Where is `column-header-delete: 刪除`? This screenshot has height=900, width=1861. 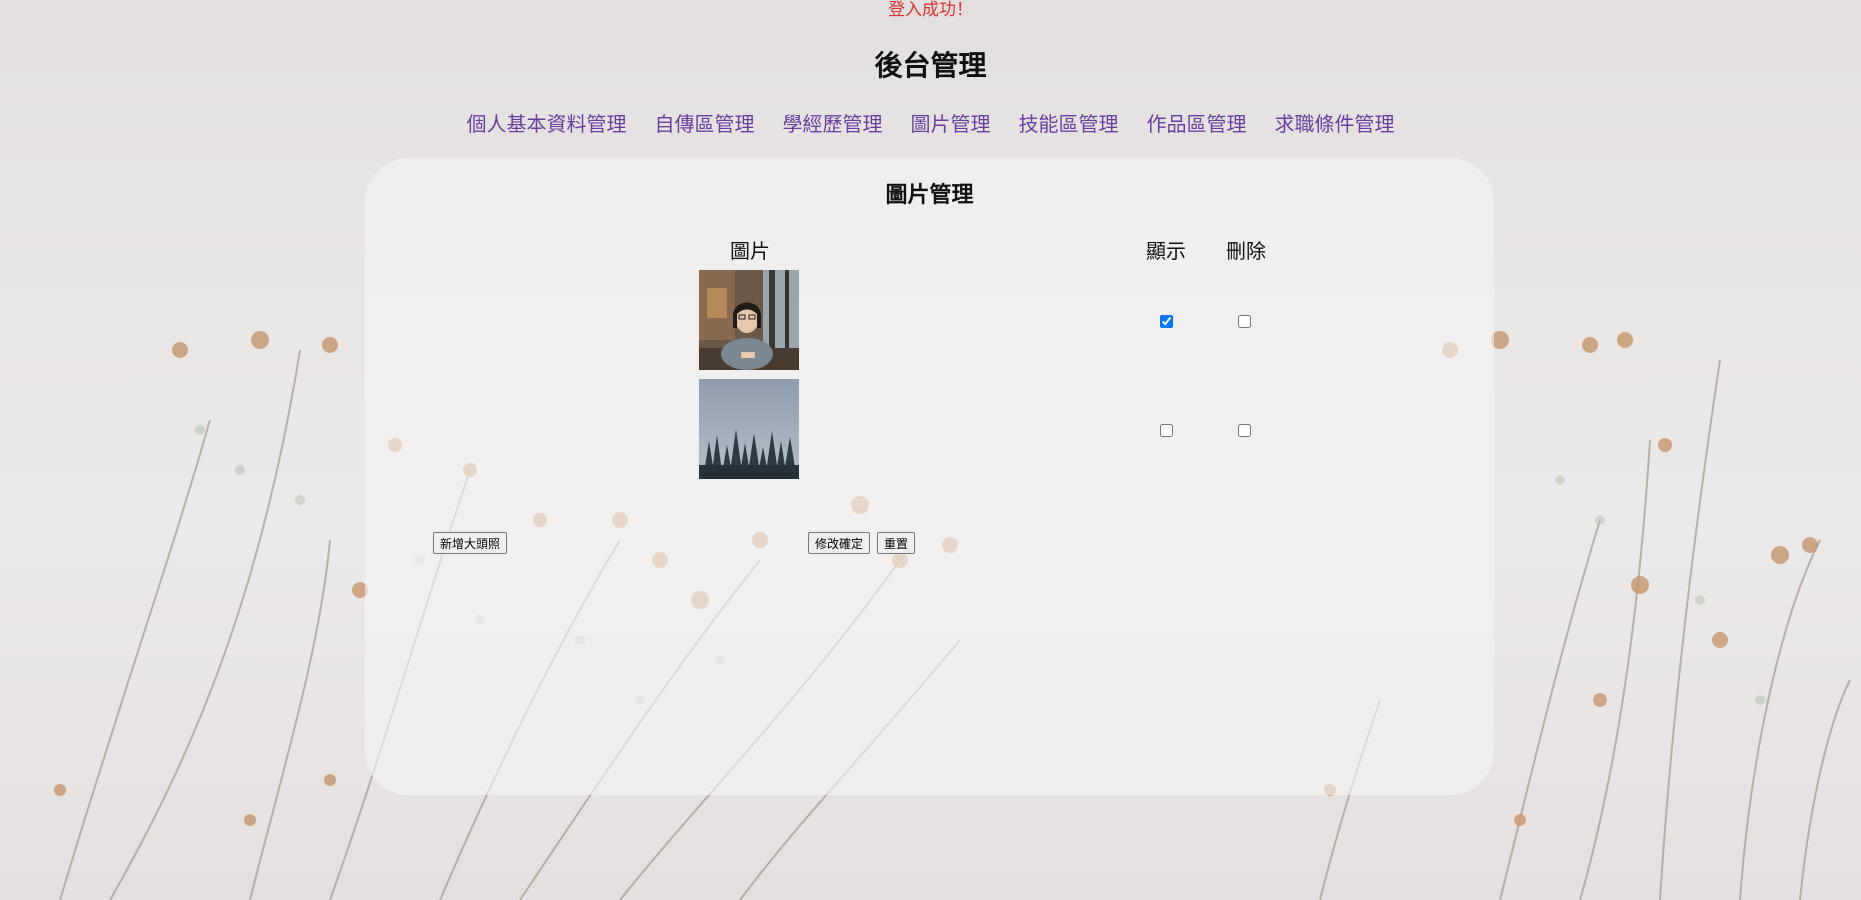 column-header-delete: 刪除 is located at coordinates (1246, 251).